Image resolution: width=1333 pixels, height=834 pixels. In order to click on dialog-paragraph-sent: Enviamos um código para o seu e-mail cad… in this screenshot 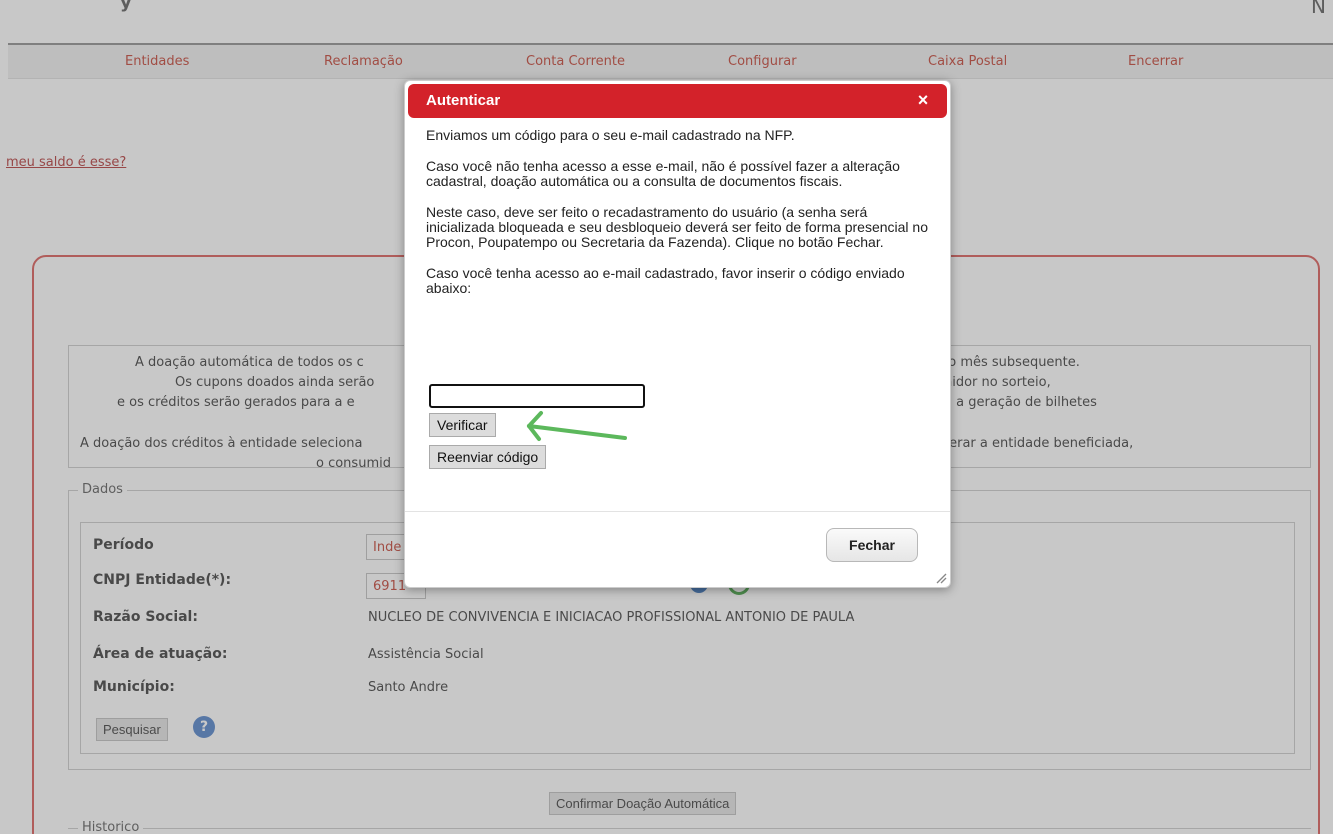, I will do `click(610, 135)`.